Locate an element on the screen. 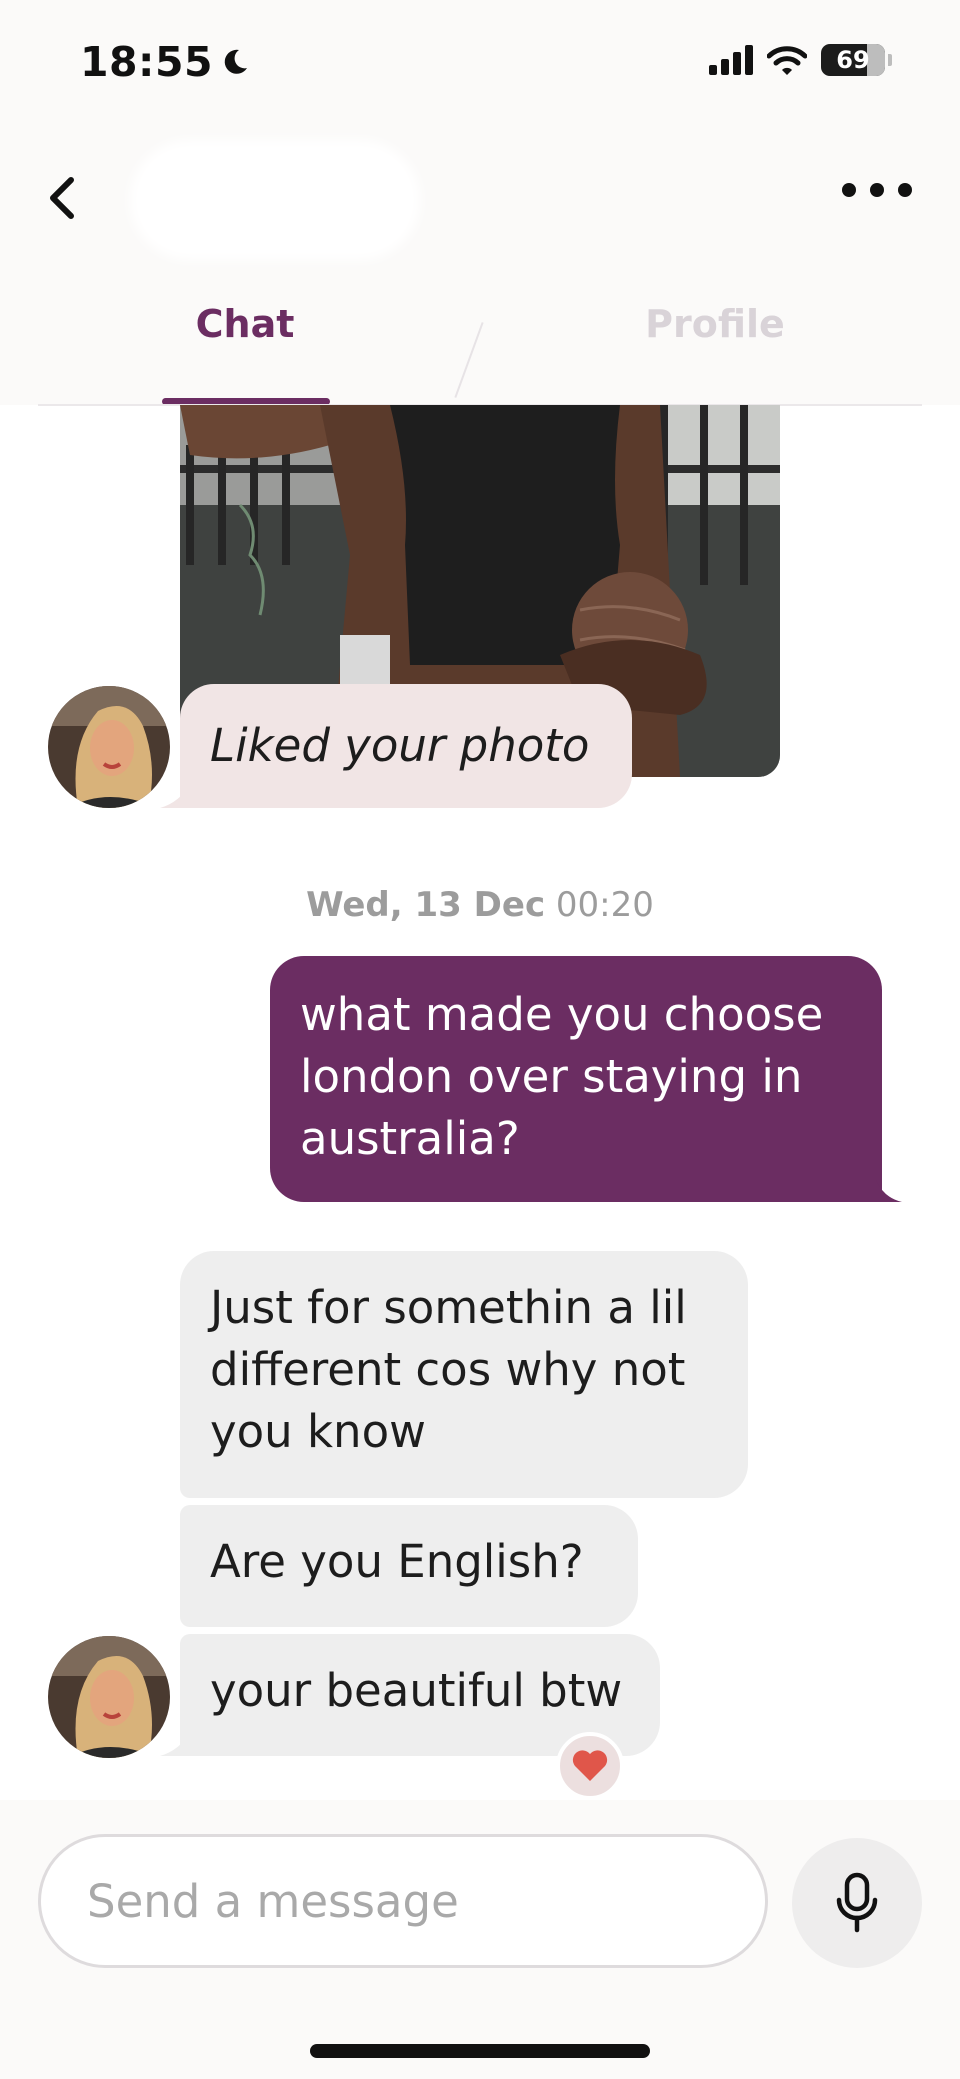 The width and height of the screenshot is (960, 2079). liked-photo-bubble: Liked your photo is located at coordinates (406, 746).